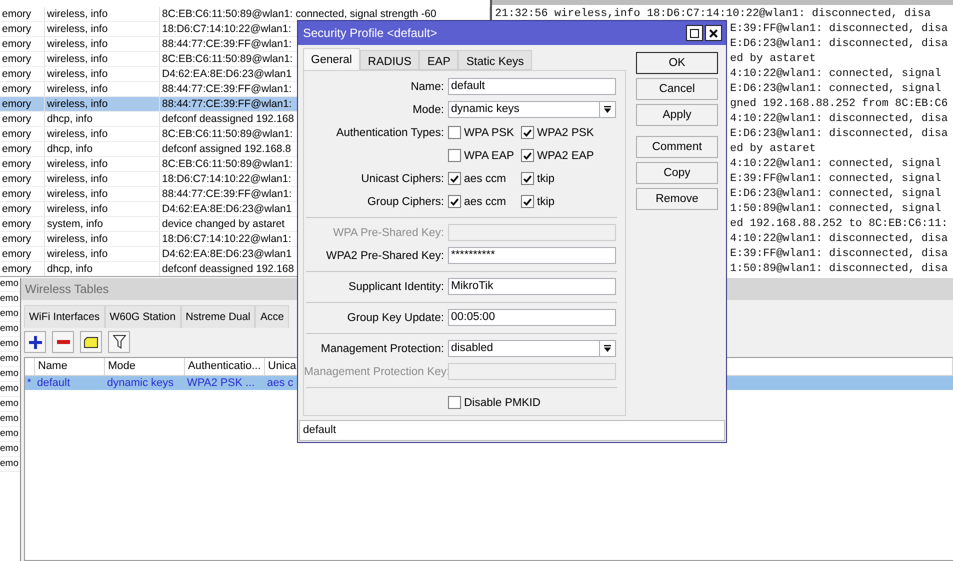 This screenshot has height=561, width=953. I want to click on field-label: Name:, so click(427, 86).